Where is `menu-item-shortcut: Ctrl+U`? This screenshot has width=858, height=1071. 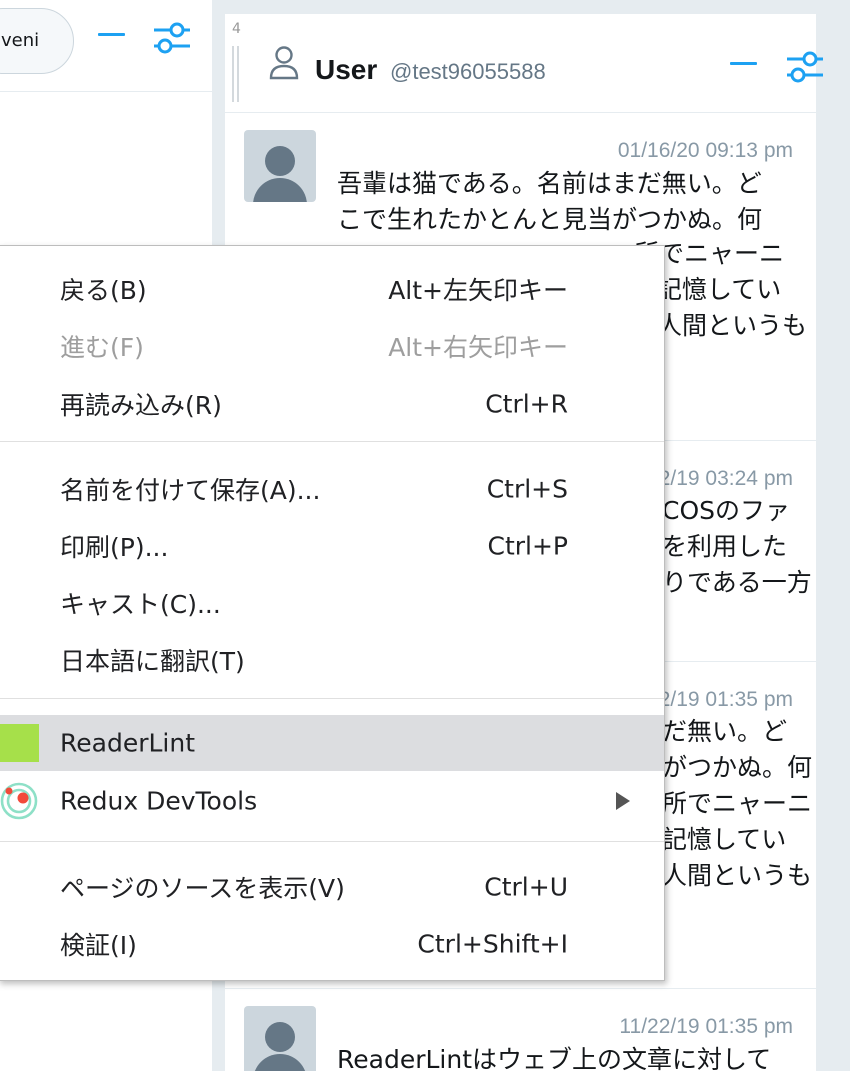
menu-item-shortcut: Ctrl+U is located at coordinates (526, 887).